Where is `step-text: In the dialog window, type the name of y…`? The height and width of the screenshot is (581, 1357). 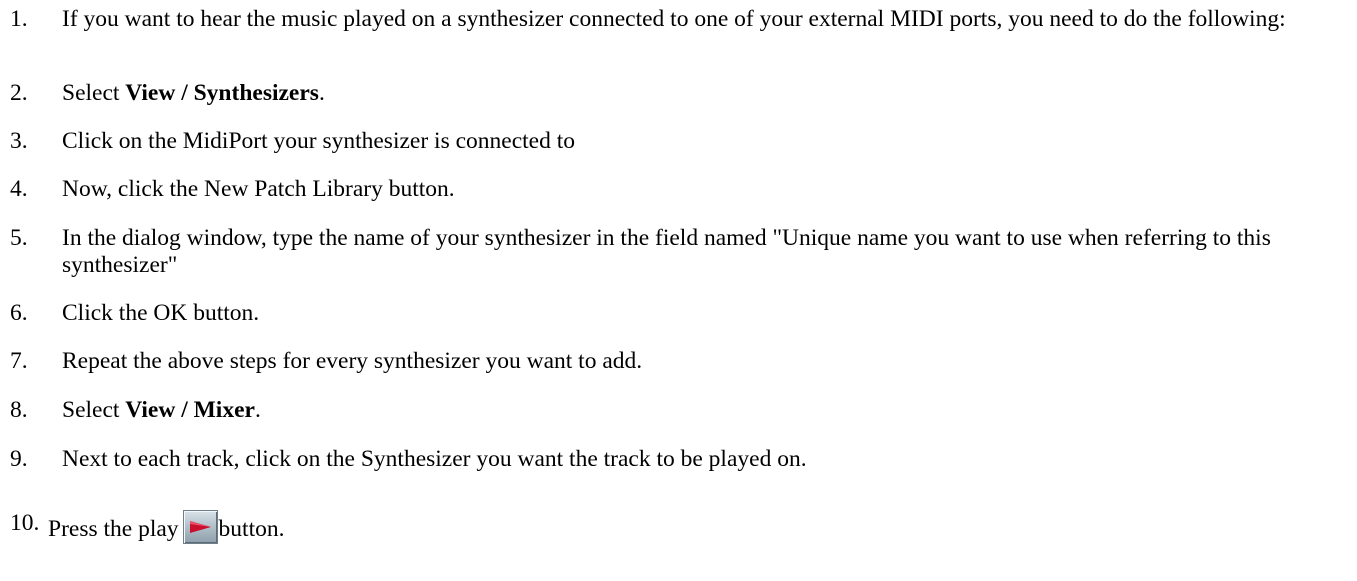 step-text: In the dialog window, type the name of y… is located at coordinates (666, 251).